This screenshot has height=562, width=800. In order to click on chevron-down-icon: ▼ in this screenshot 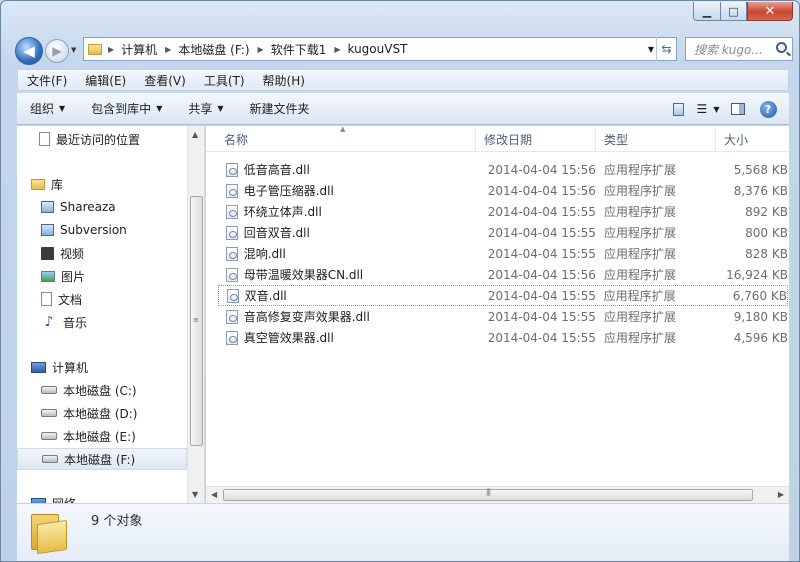, I will do `click(62, 108)`.